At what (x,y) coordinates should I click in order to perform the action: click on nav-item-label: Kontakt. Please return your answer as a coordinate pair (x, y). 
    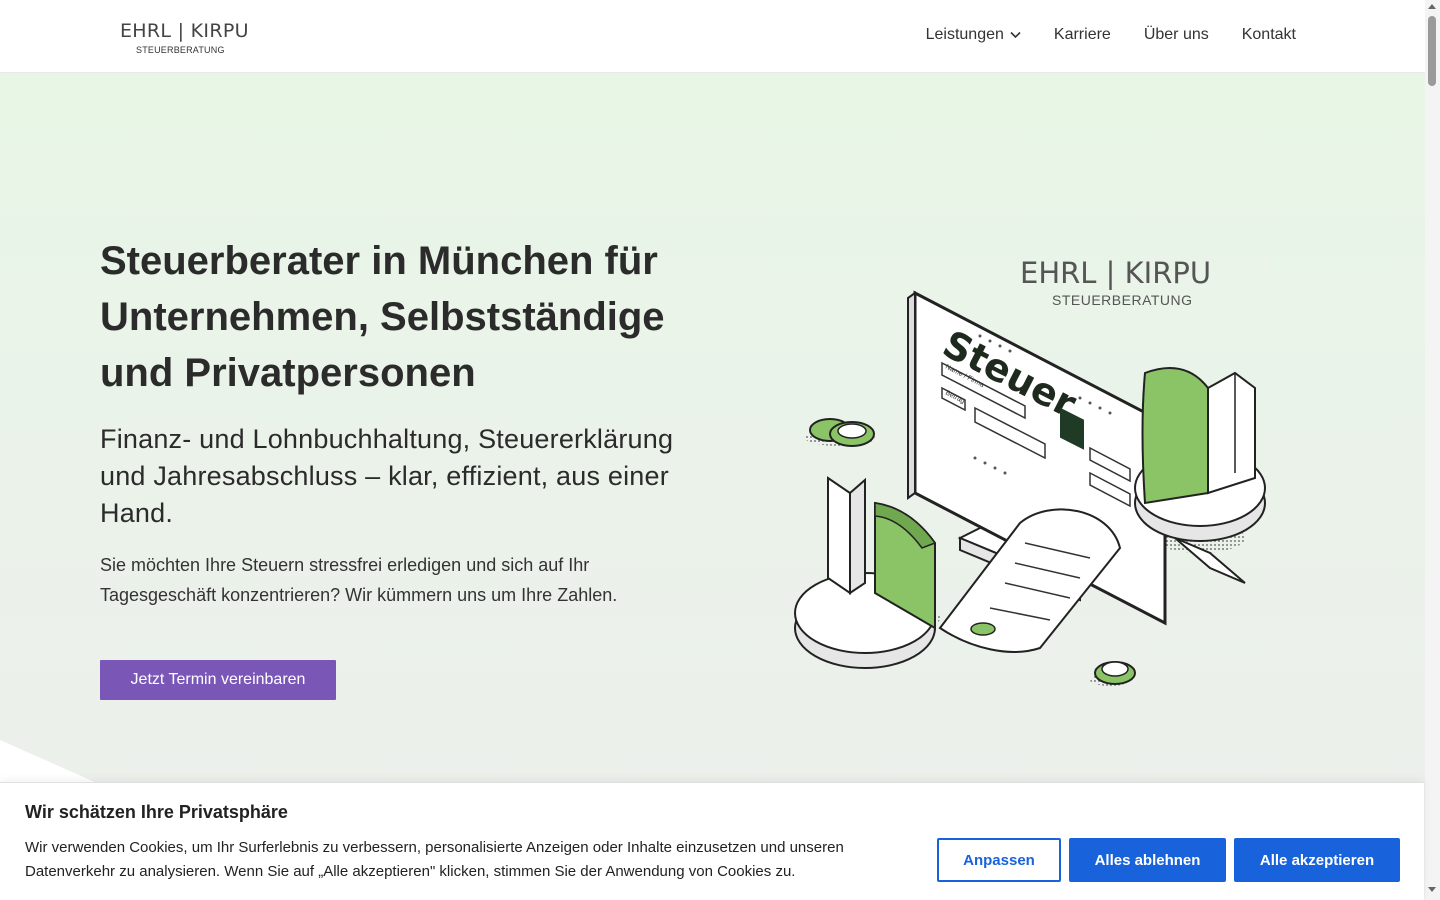
    Looking at the image, I should click on (1268, 34).